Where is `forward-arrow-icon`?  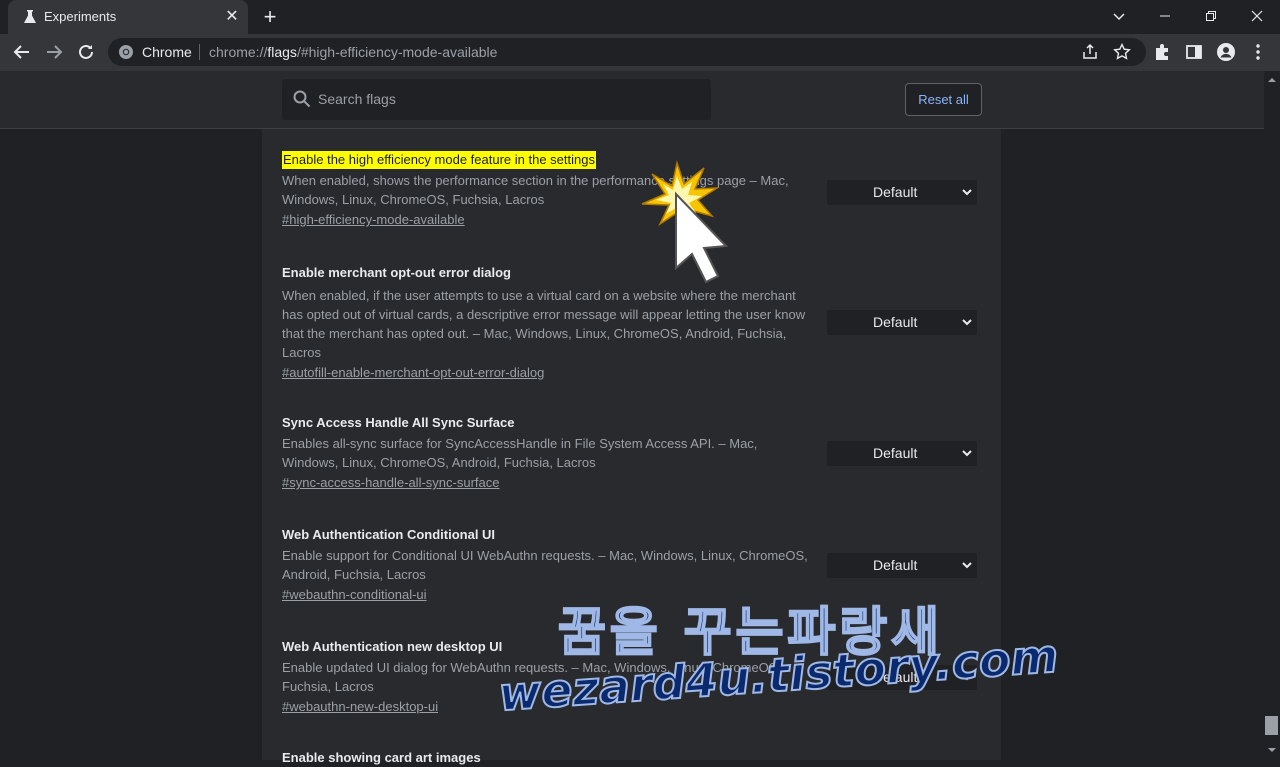 forward-arrow-icon is located at coordinates (55, 52).